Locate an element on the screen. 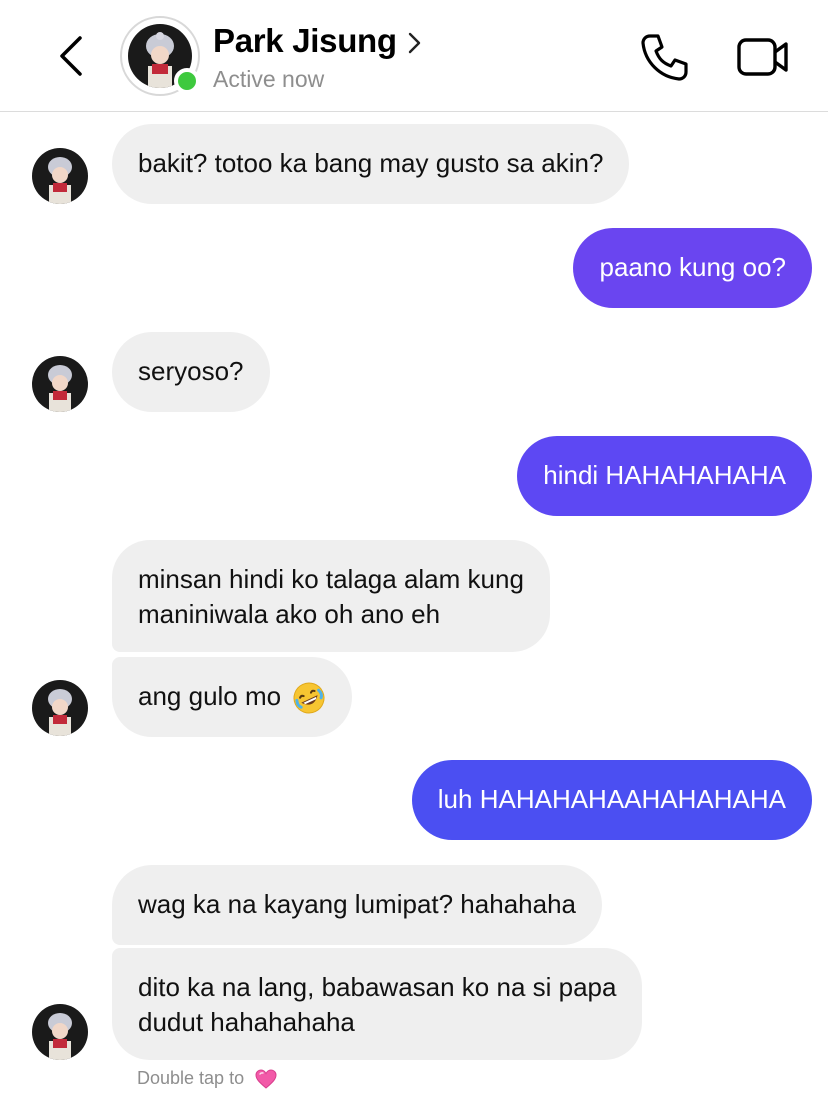  phone-icon is located at coordinates (664, 57).